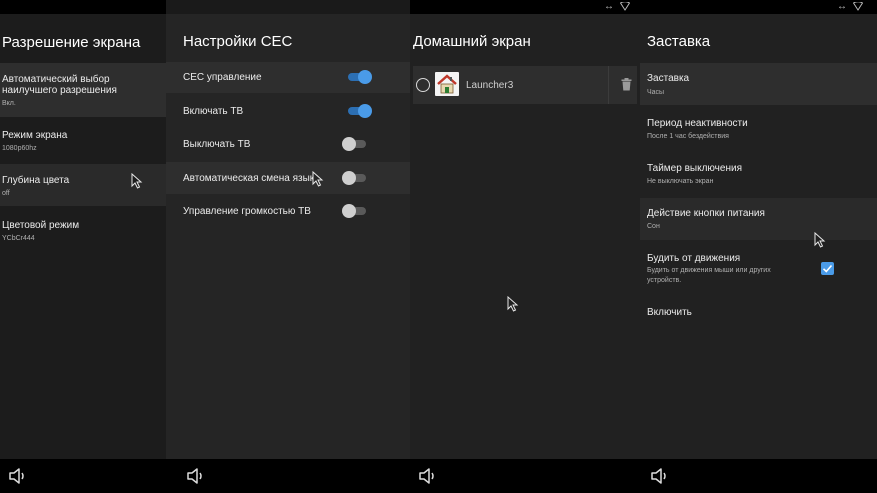 Image resolution: width=877 pixels, height=493 pixels. What do you see at coordinates (213, 111) in the screenshot?
I see `list-item-title: Включать ТВ` at bounding box center [213, 111].